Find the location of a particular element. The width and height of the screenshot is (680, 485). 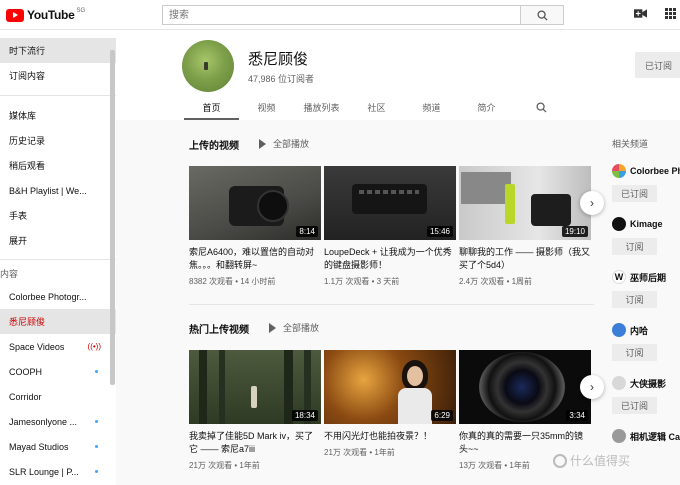

related-channel: Kimage 订阅 is located at coordinates (646, 235).